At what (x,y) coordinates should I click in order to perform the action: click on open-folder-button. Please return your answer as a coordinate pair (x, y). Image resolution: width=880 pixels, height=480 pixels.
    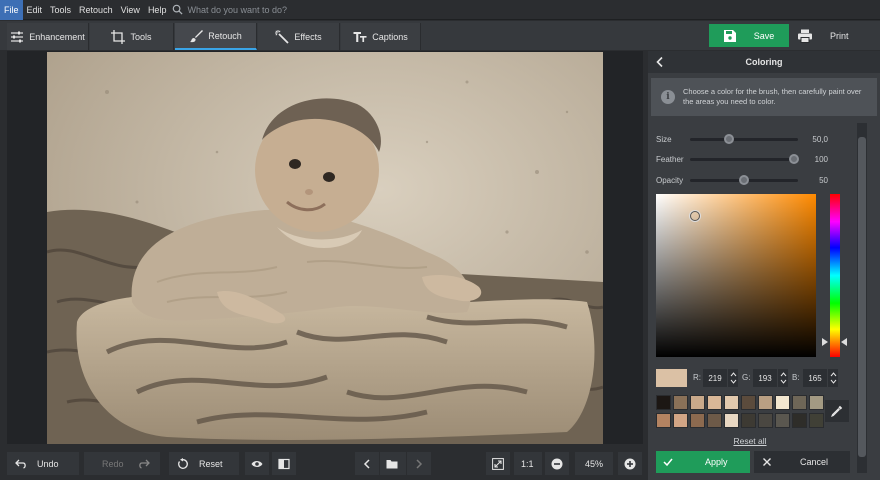
    Looking at the image, I should click on (393, 463).